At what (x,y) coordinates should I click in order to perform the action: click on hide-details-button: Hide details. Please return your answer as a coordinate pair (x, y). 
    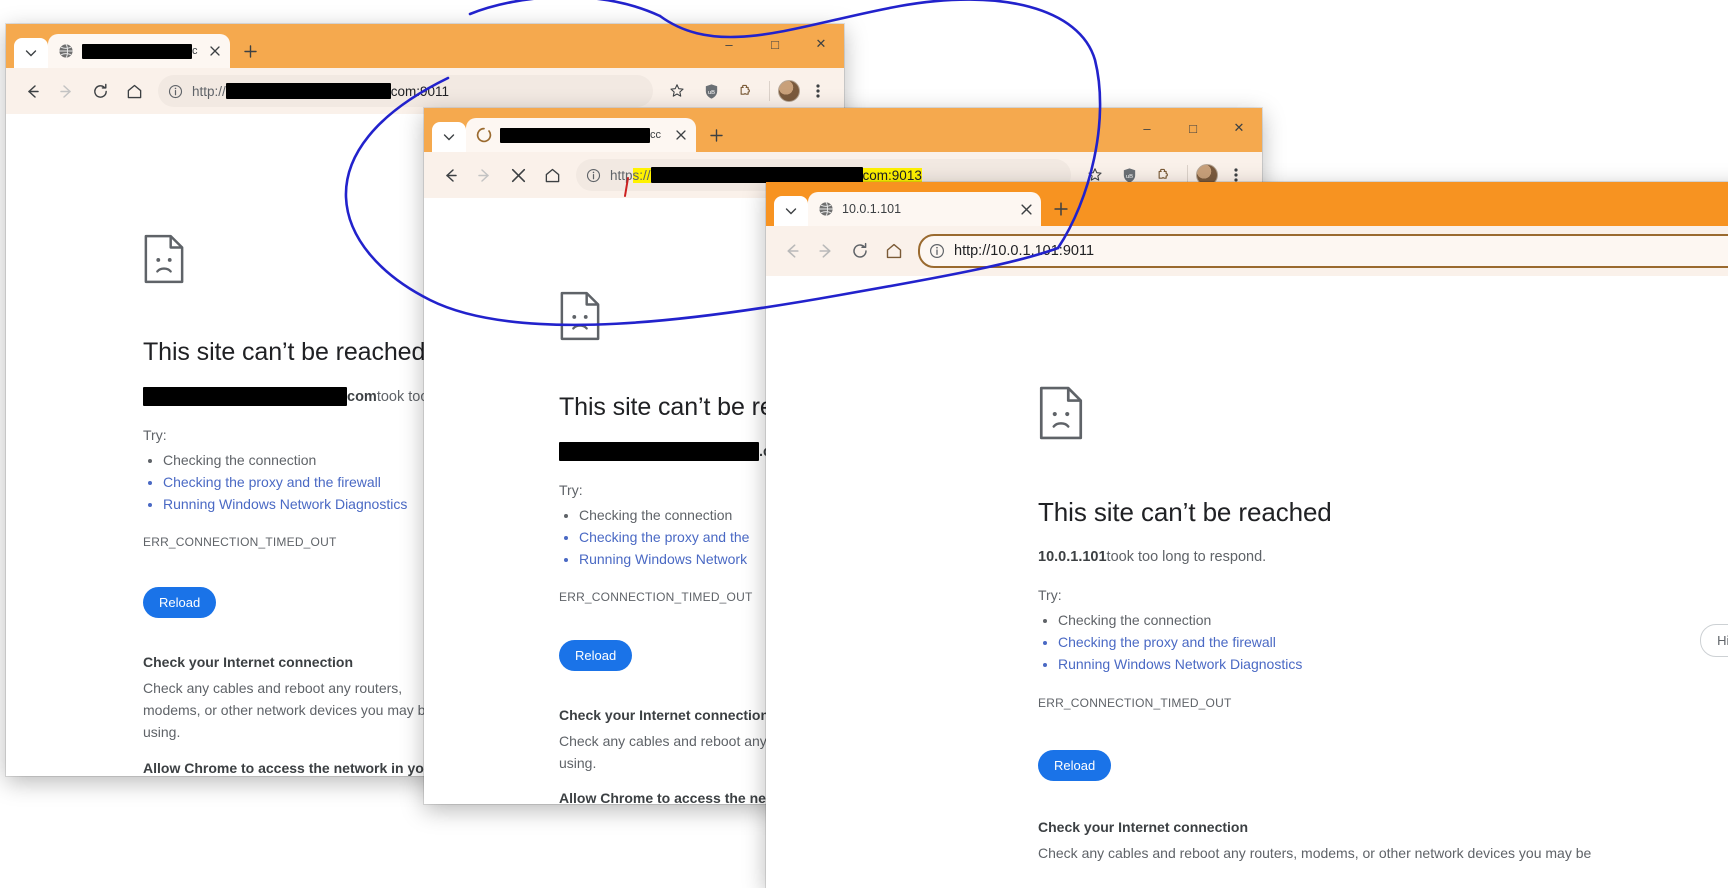
    Looking at the image, I should click on (1714, 640).